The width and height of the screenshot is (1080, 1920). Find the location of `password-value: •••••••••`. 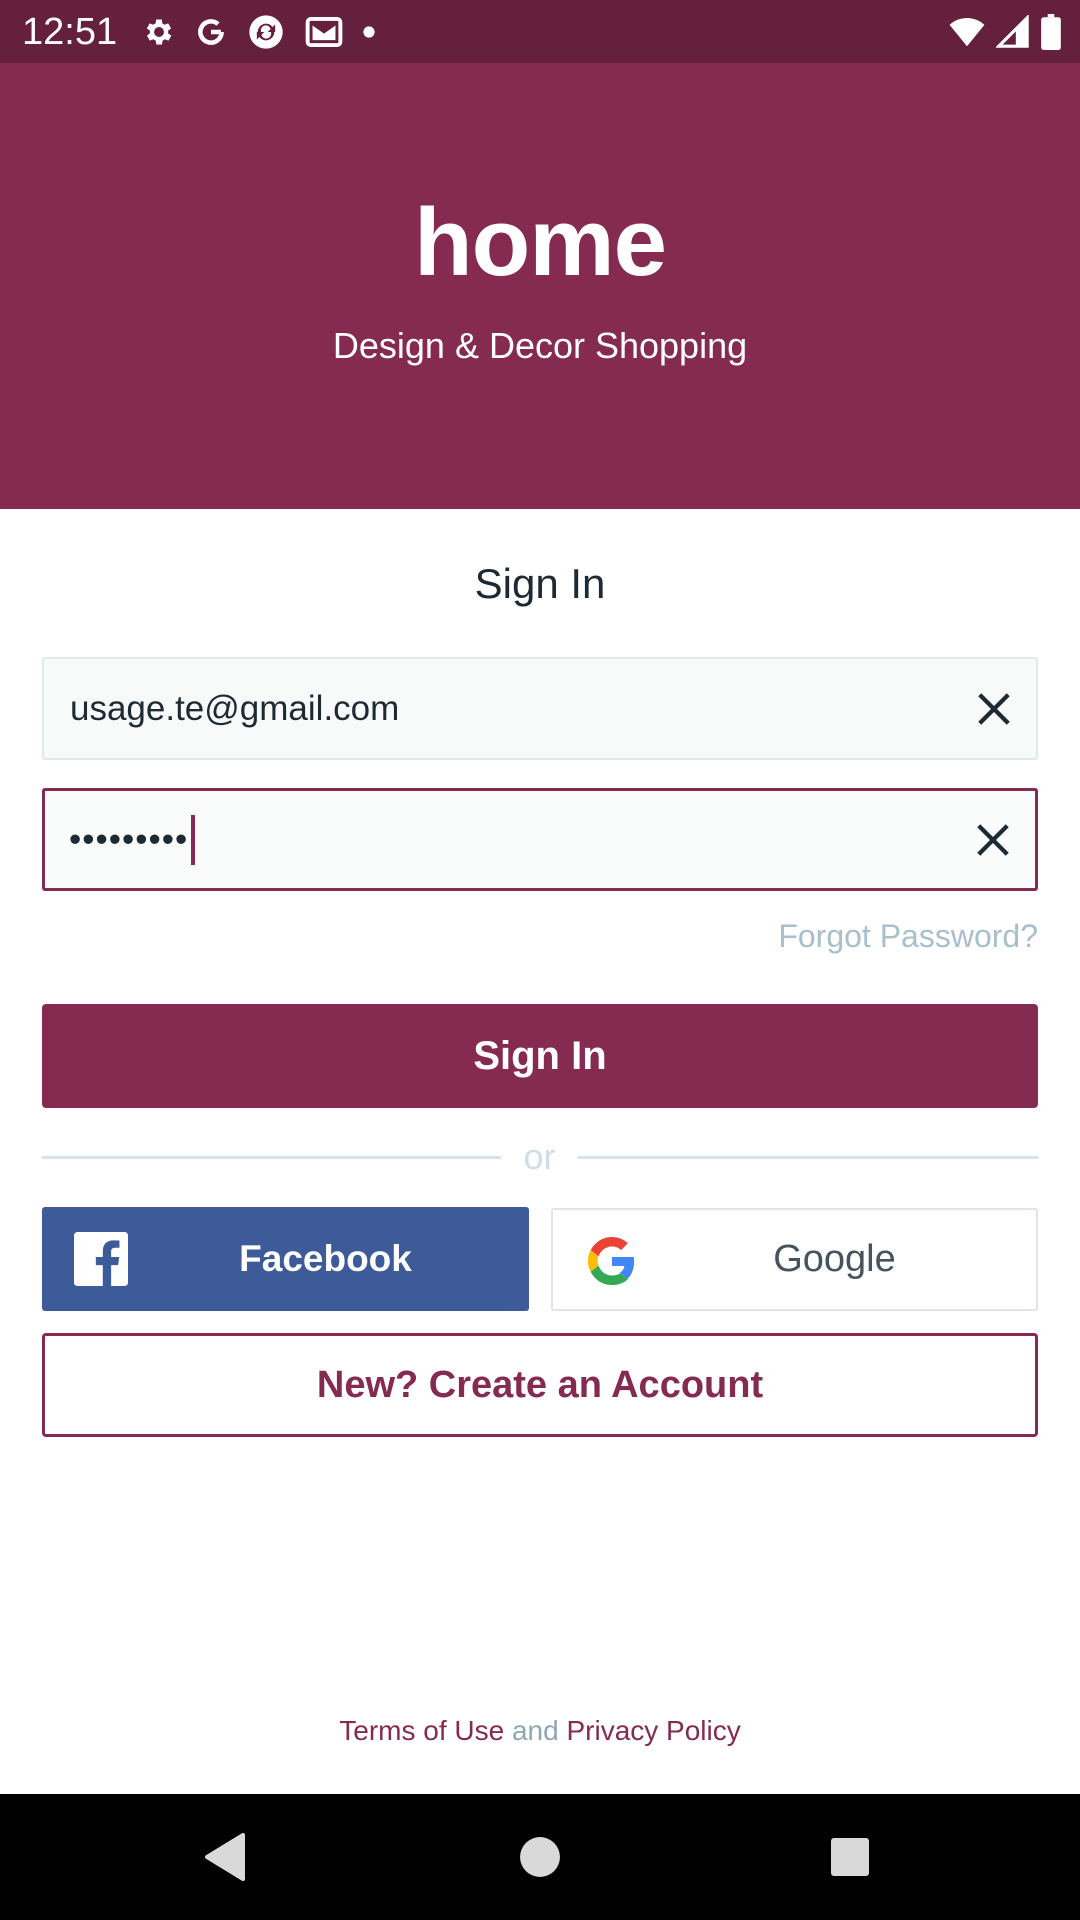

password-value: ••••••••• is located at coordinates (132, 839).